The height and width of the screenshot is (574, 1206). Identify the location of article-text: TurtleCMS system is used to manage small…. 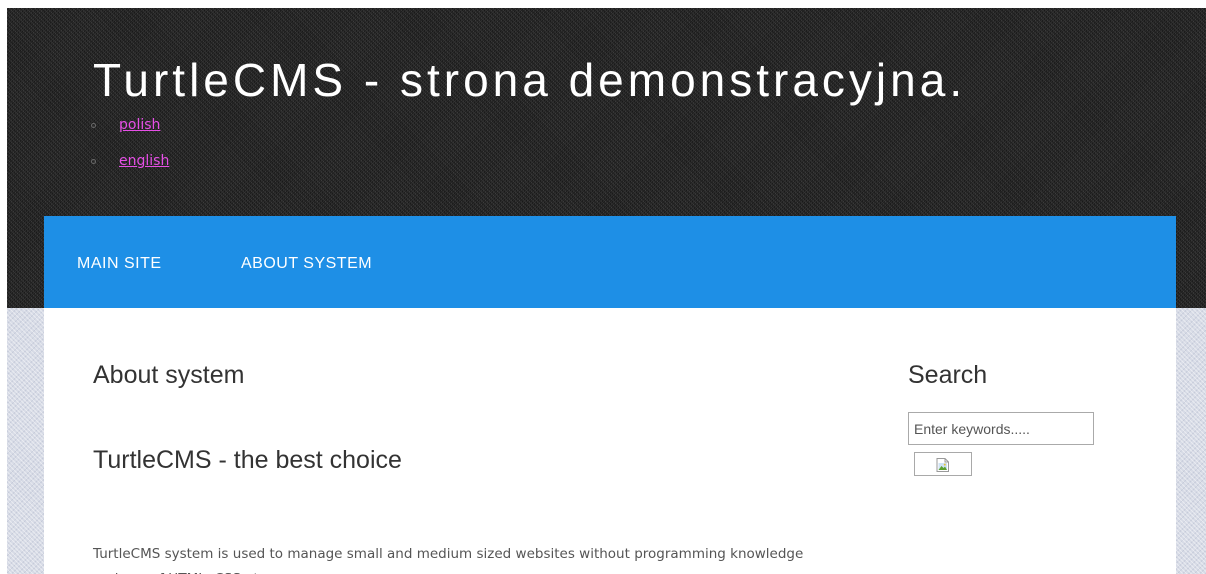
(448, 560).